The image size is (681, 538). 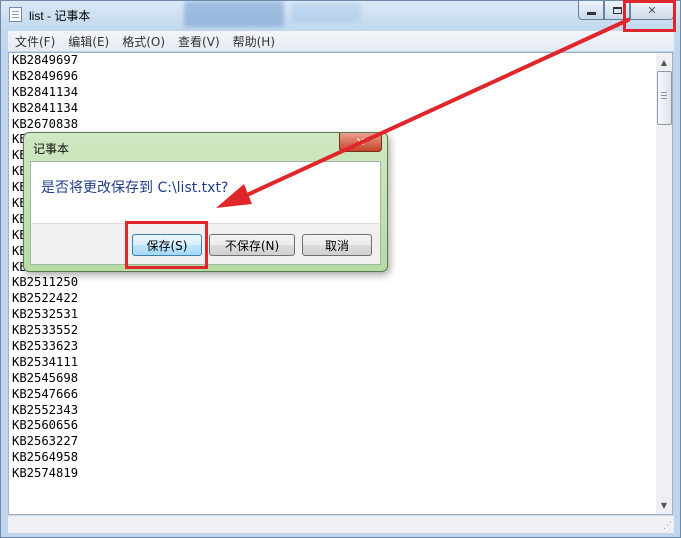 What do you see at coordinates (198, 41) in the screenshot?
I see `menu-item: 查看(V)` at bounding box center [198, 41].